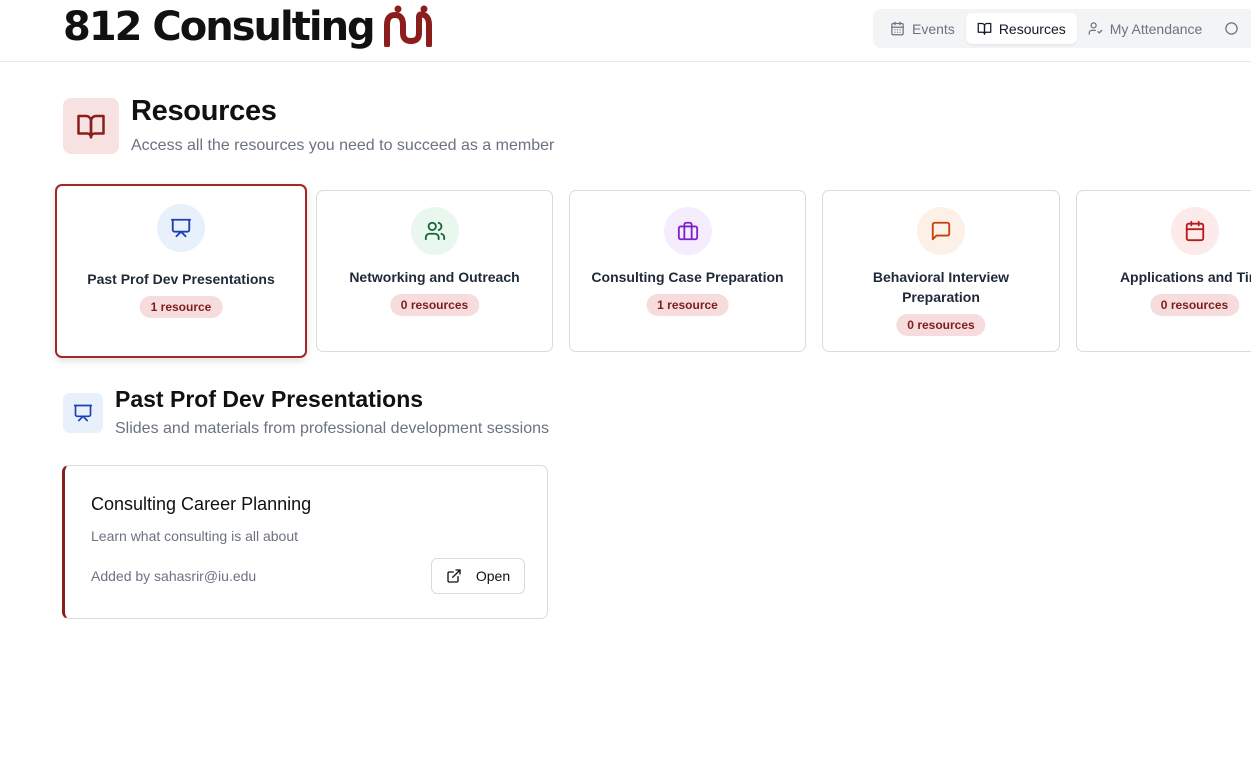  Describe the element at coordinates (269, 399) in the screenshot. I see `section-title: Past Prof Dev Presentations` at that location.